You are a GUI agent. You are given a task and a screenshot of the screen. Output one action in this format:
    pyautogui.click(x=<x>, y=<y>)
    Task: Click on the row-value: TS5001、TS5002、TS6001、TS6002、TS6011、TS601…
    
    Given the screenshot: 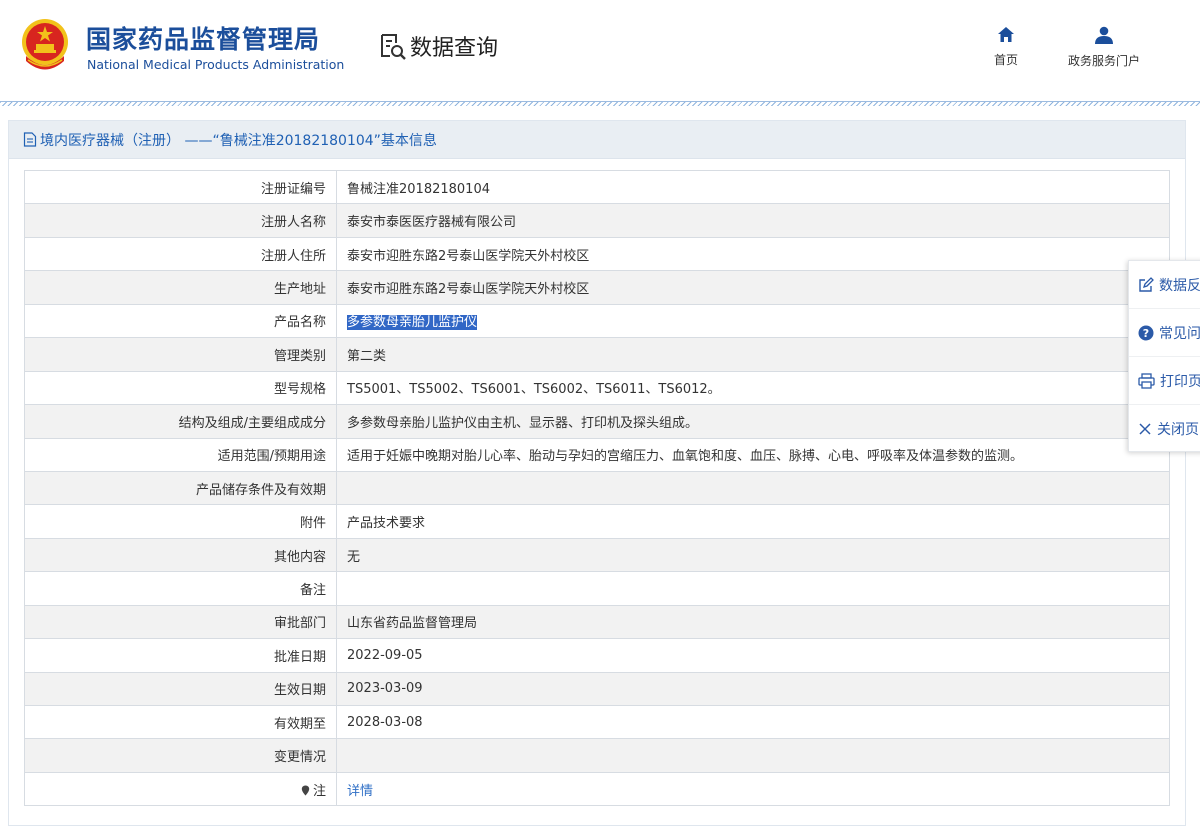 What is the action you would take?
    pyautogui.click(x=753, y=388)
    